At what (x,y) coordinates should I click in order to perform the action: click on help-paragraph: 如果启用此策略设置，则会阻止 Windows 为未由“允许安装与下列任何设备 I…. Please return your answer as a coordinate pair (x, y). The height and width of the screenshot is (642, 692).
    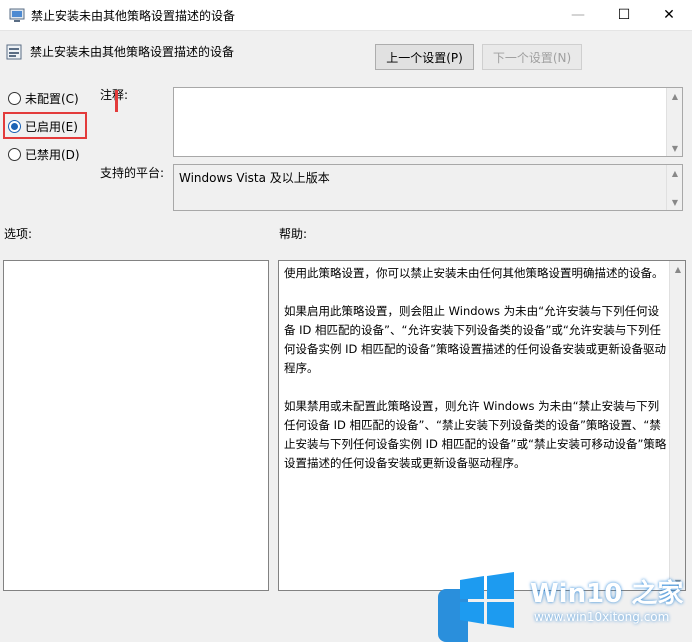
    Looking at the image, I should click on (475, 339).